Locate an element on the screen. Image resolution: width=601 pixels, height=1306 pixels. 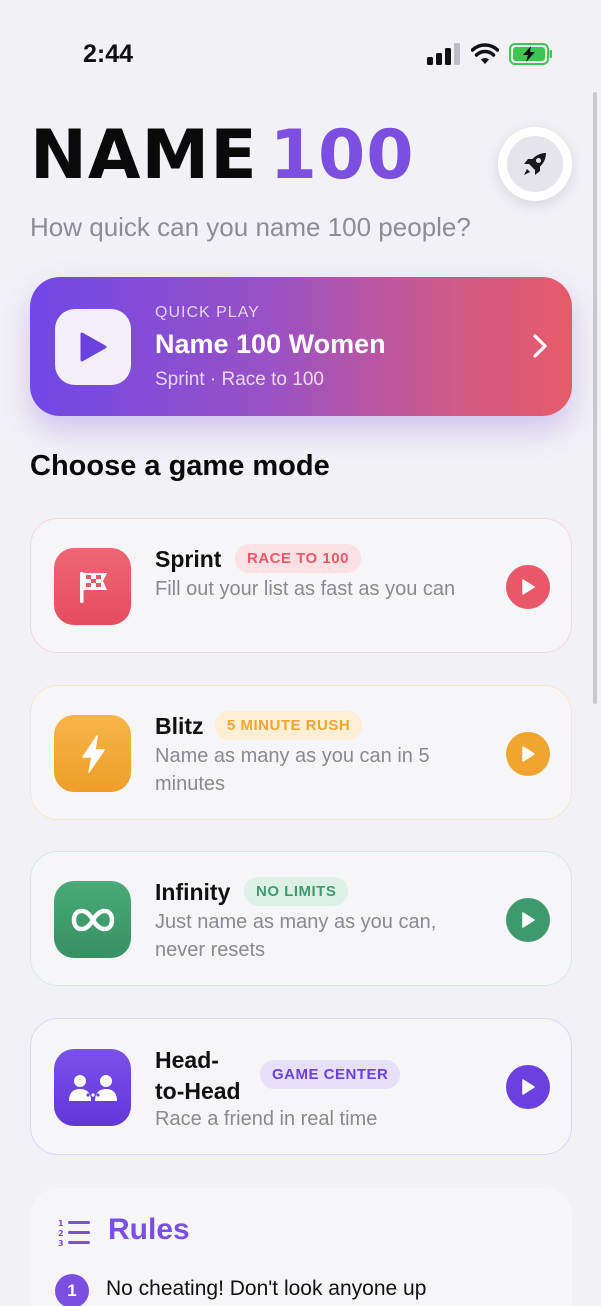
quick-play-title: Name 100 Women is located at coordinates (270, 344).